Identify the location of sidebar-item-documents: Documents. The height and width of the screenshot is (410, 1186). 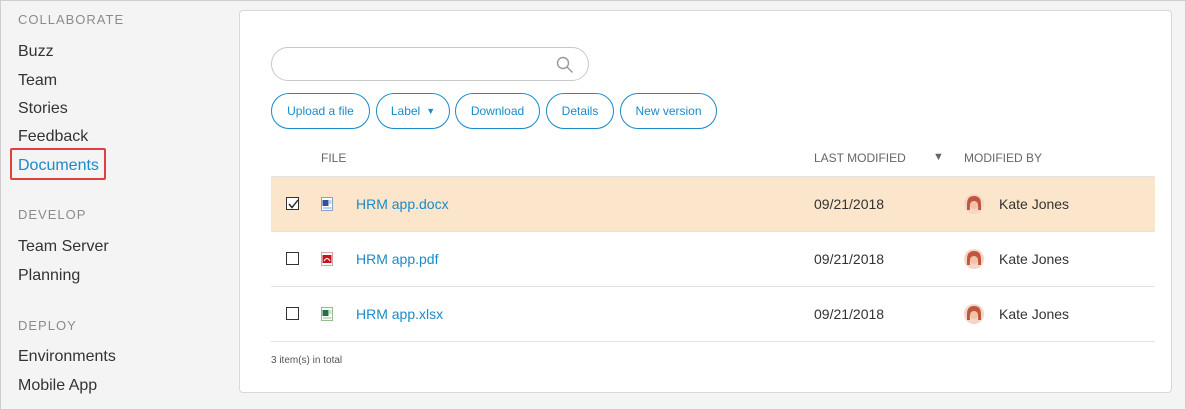
(58, 166).